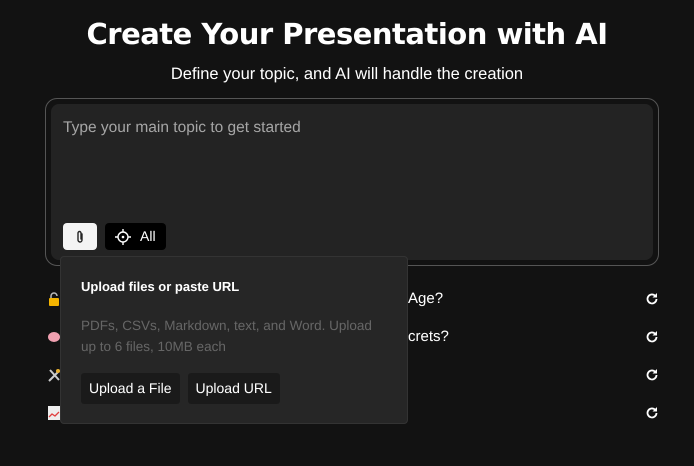  I want to click on popover-description: PDFs, CSVs, Markdown, text, and Word. Upload up to 6 files, 10MB each, so click(227, 336).